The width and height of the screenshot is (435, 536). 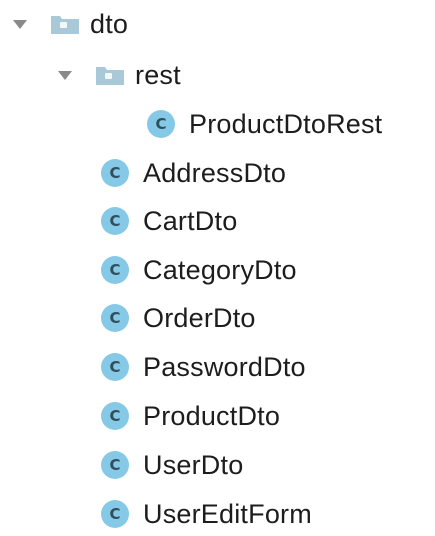 I want to click on tree-item-class: C AddressDto, so click(x=193, y=173).